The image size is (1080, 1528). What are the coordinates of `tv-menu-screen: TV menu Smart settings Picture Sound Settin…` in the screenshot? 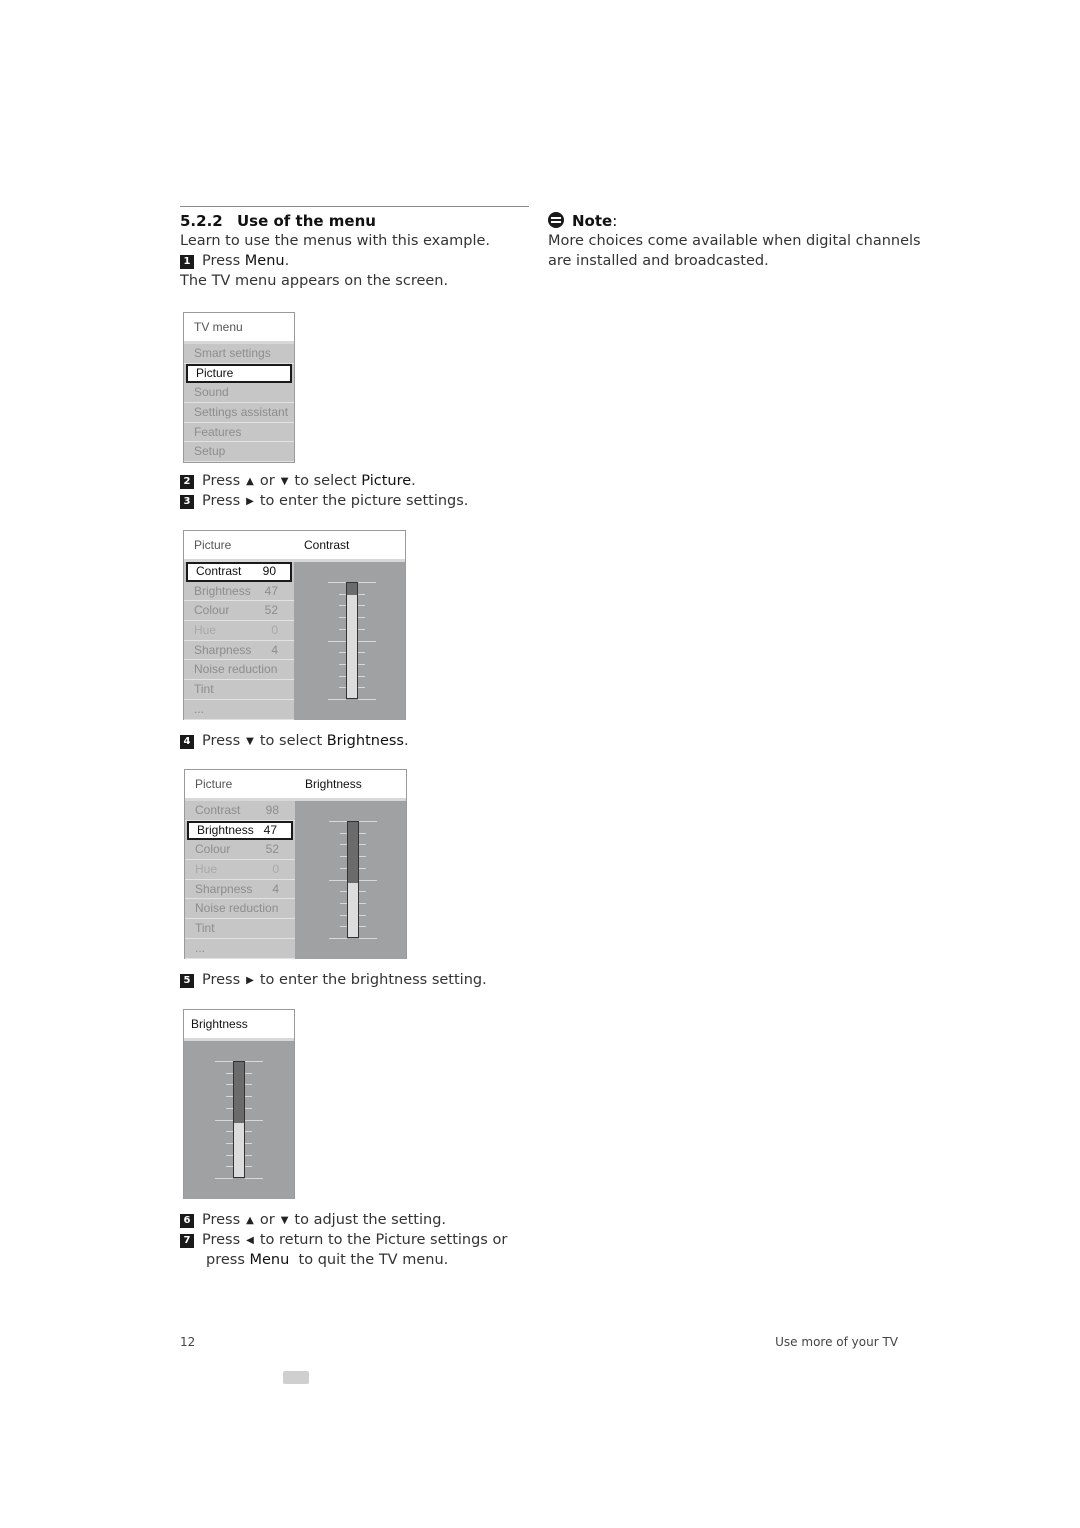 It's located at (239, 387).